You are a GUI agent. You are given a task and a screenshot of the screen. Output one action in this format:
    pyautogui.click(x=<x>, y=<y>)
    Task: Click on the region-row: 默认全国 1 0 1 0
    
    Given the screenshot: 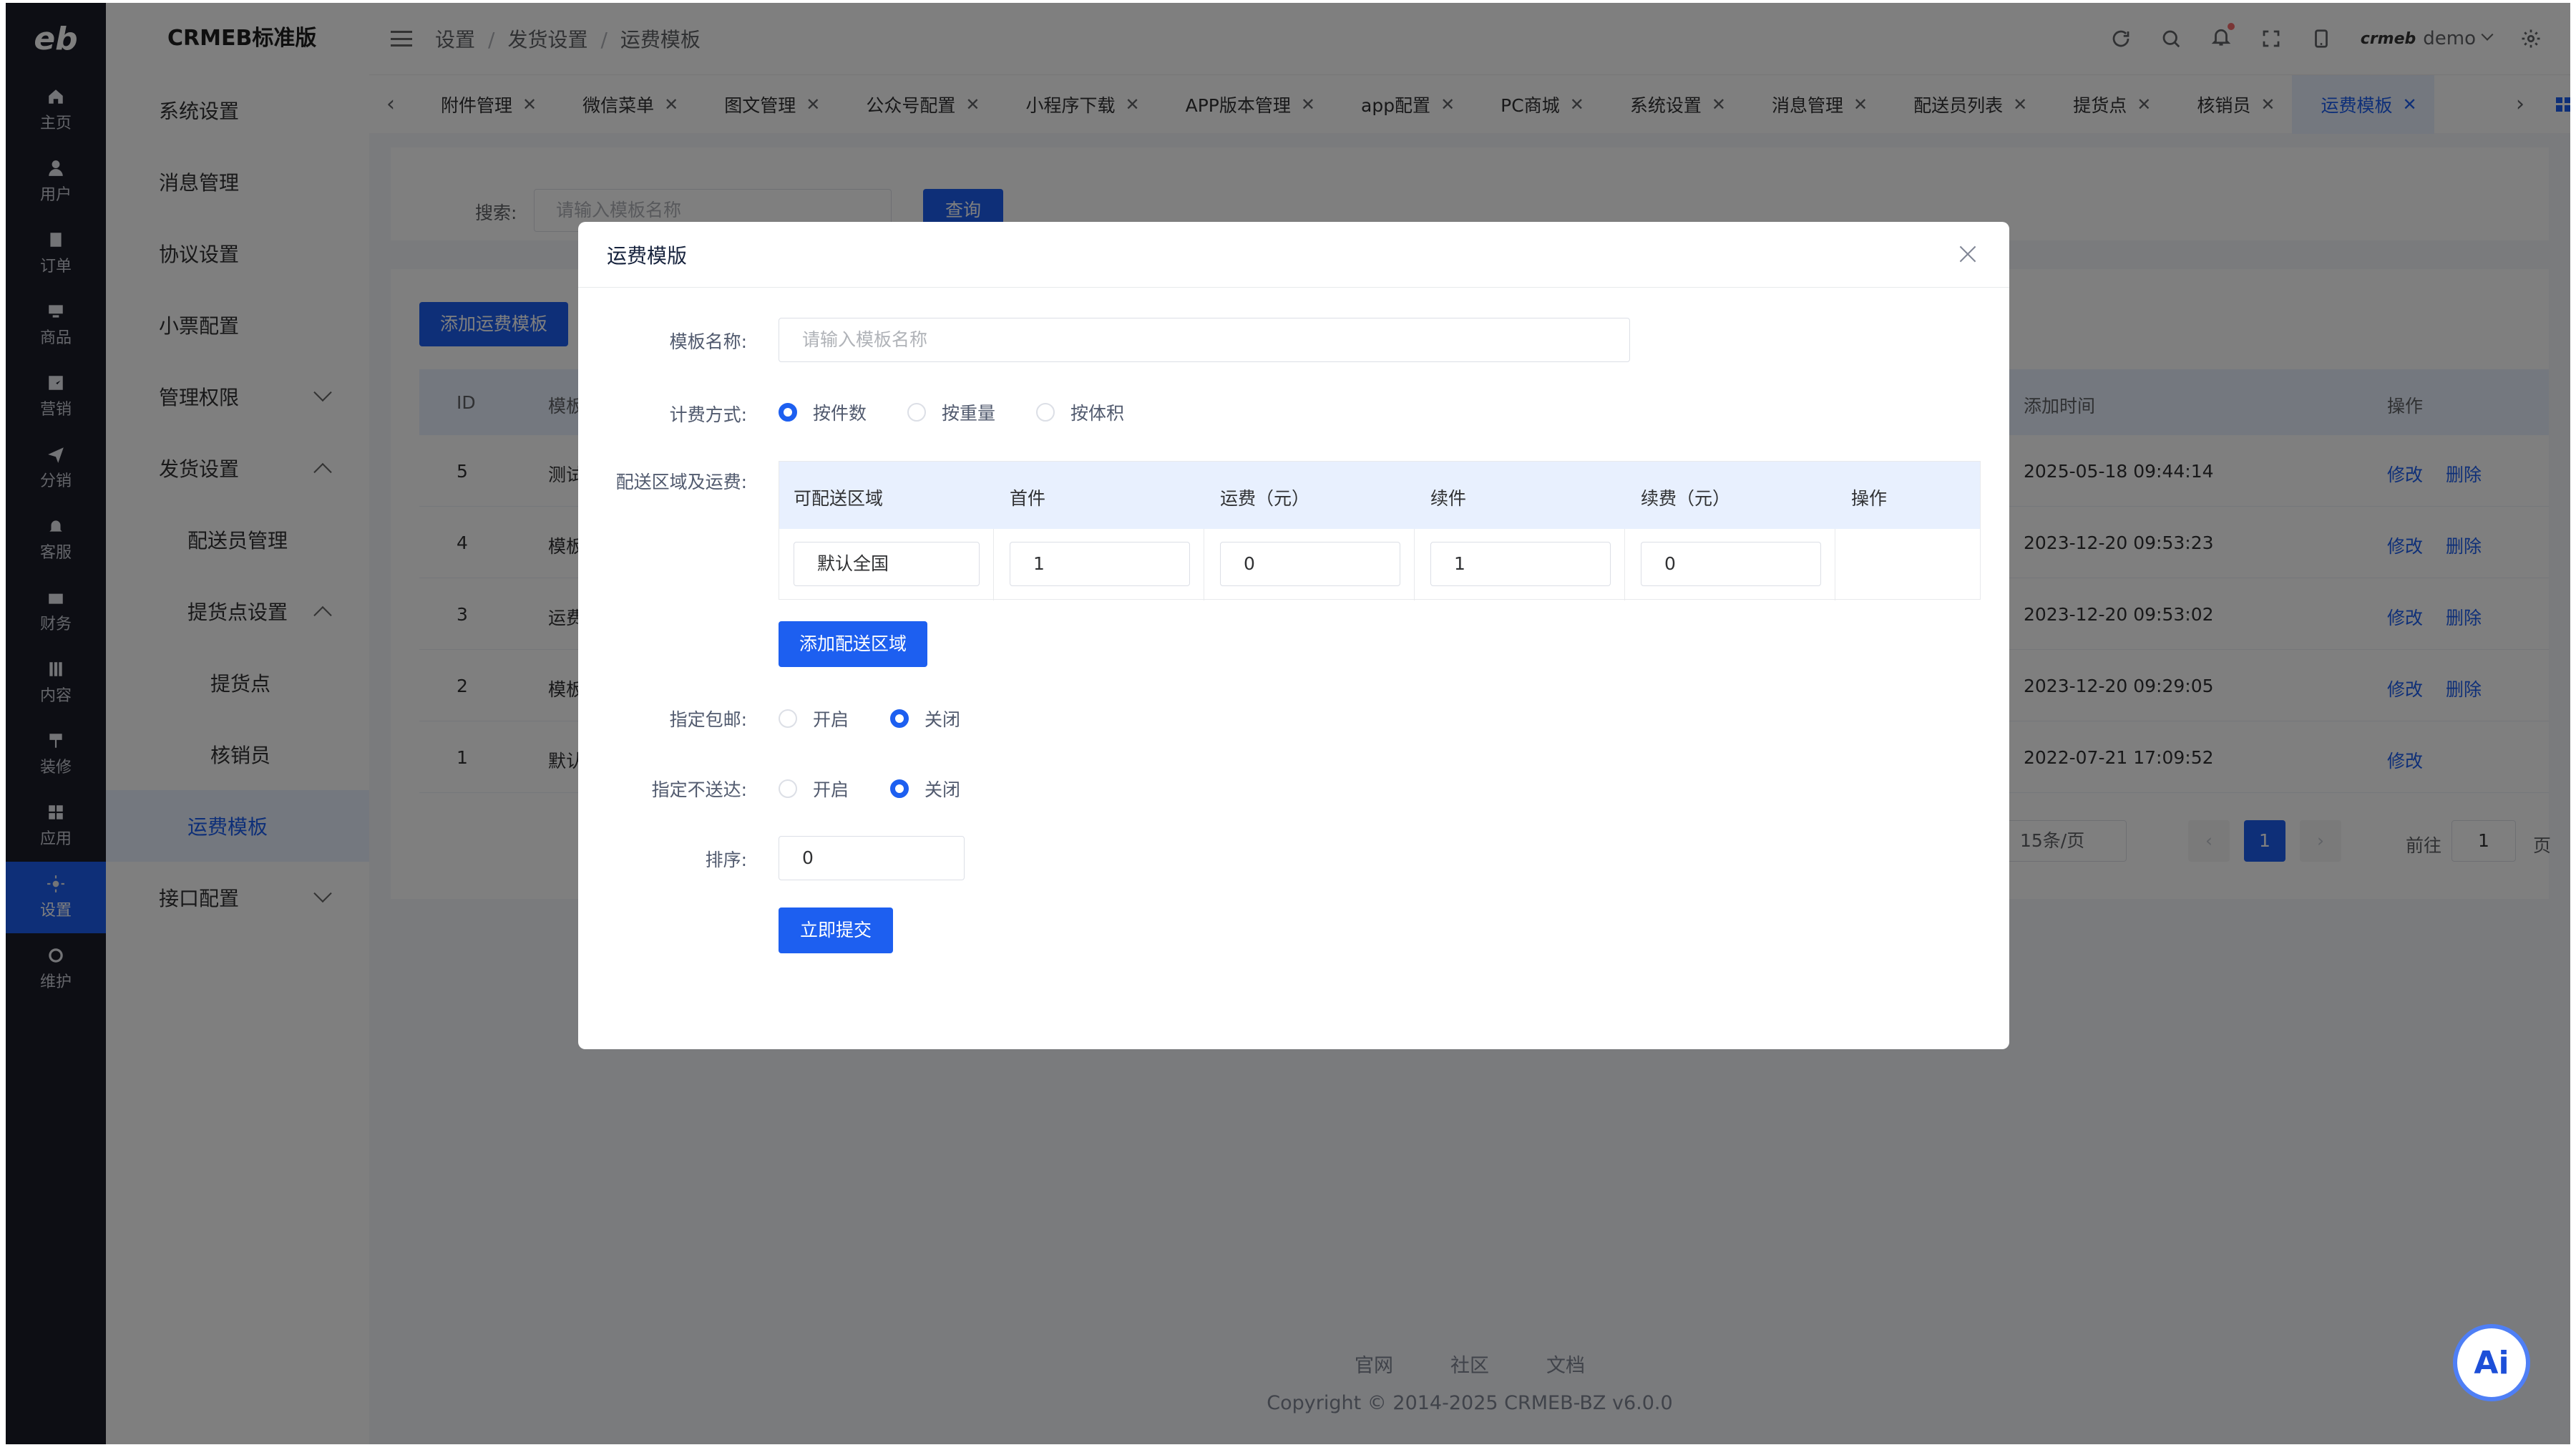 What is the action you would take?
    pyautogui.click(x=1379, y=564)
    